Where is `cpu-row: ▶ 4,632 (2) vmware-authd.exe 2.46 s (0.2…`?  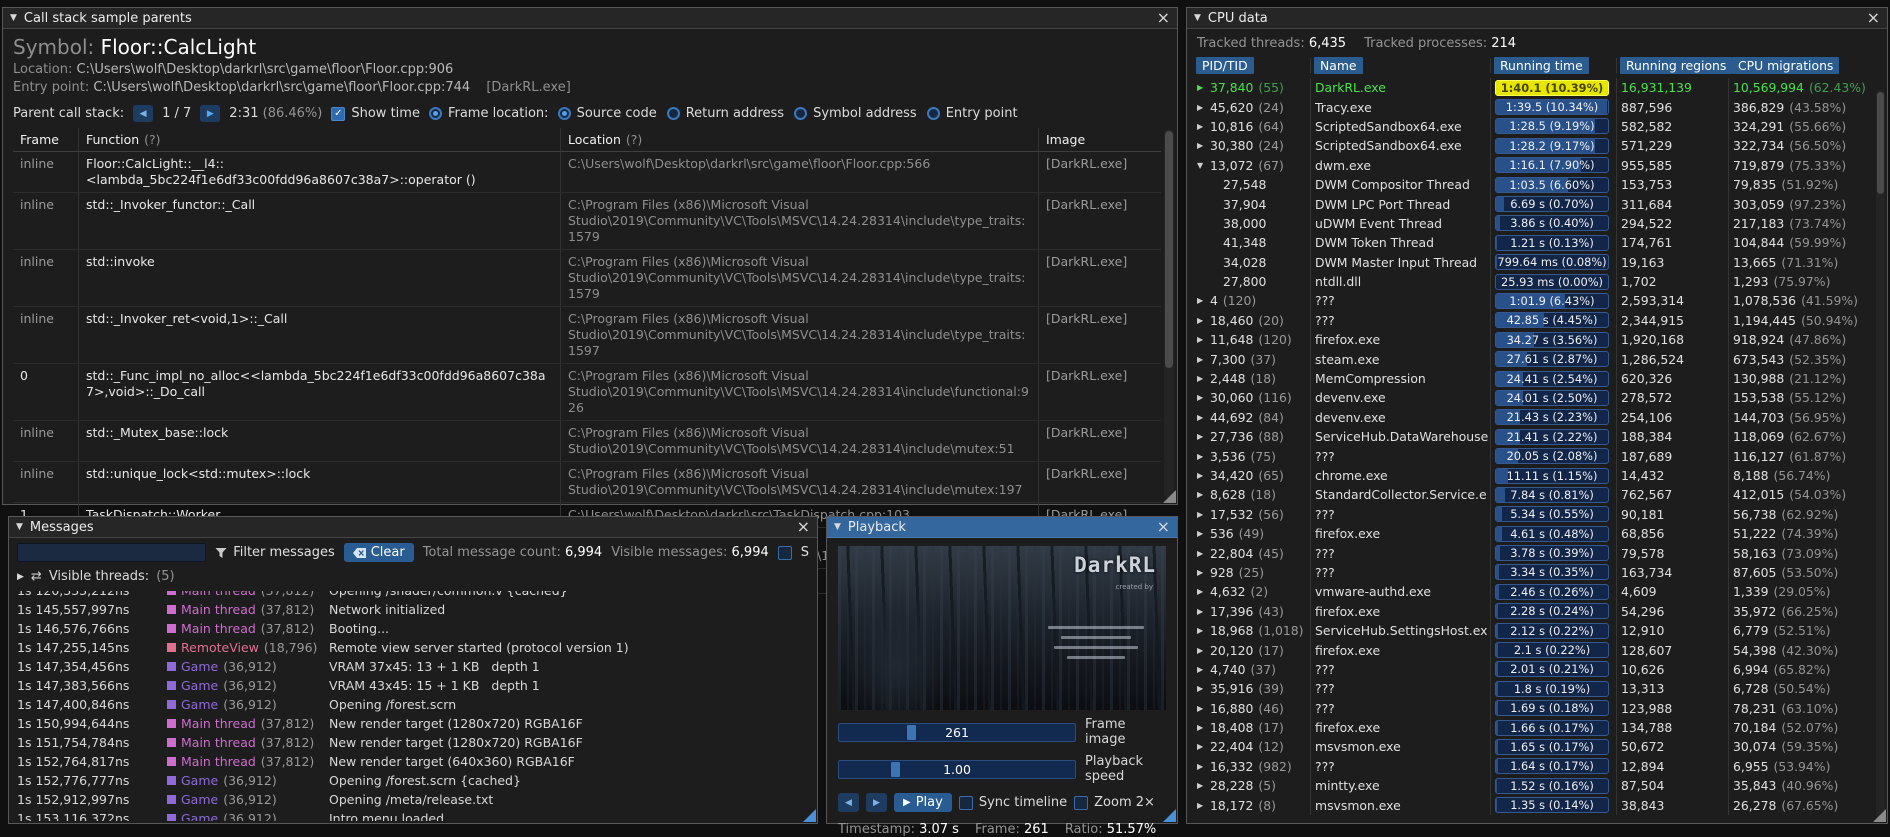
cpu-row: ▶ 4,632 (2) vmware-authd.exe 2.46 s (0.2… is located at coordinates (1538, 592).